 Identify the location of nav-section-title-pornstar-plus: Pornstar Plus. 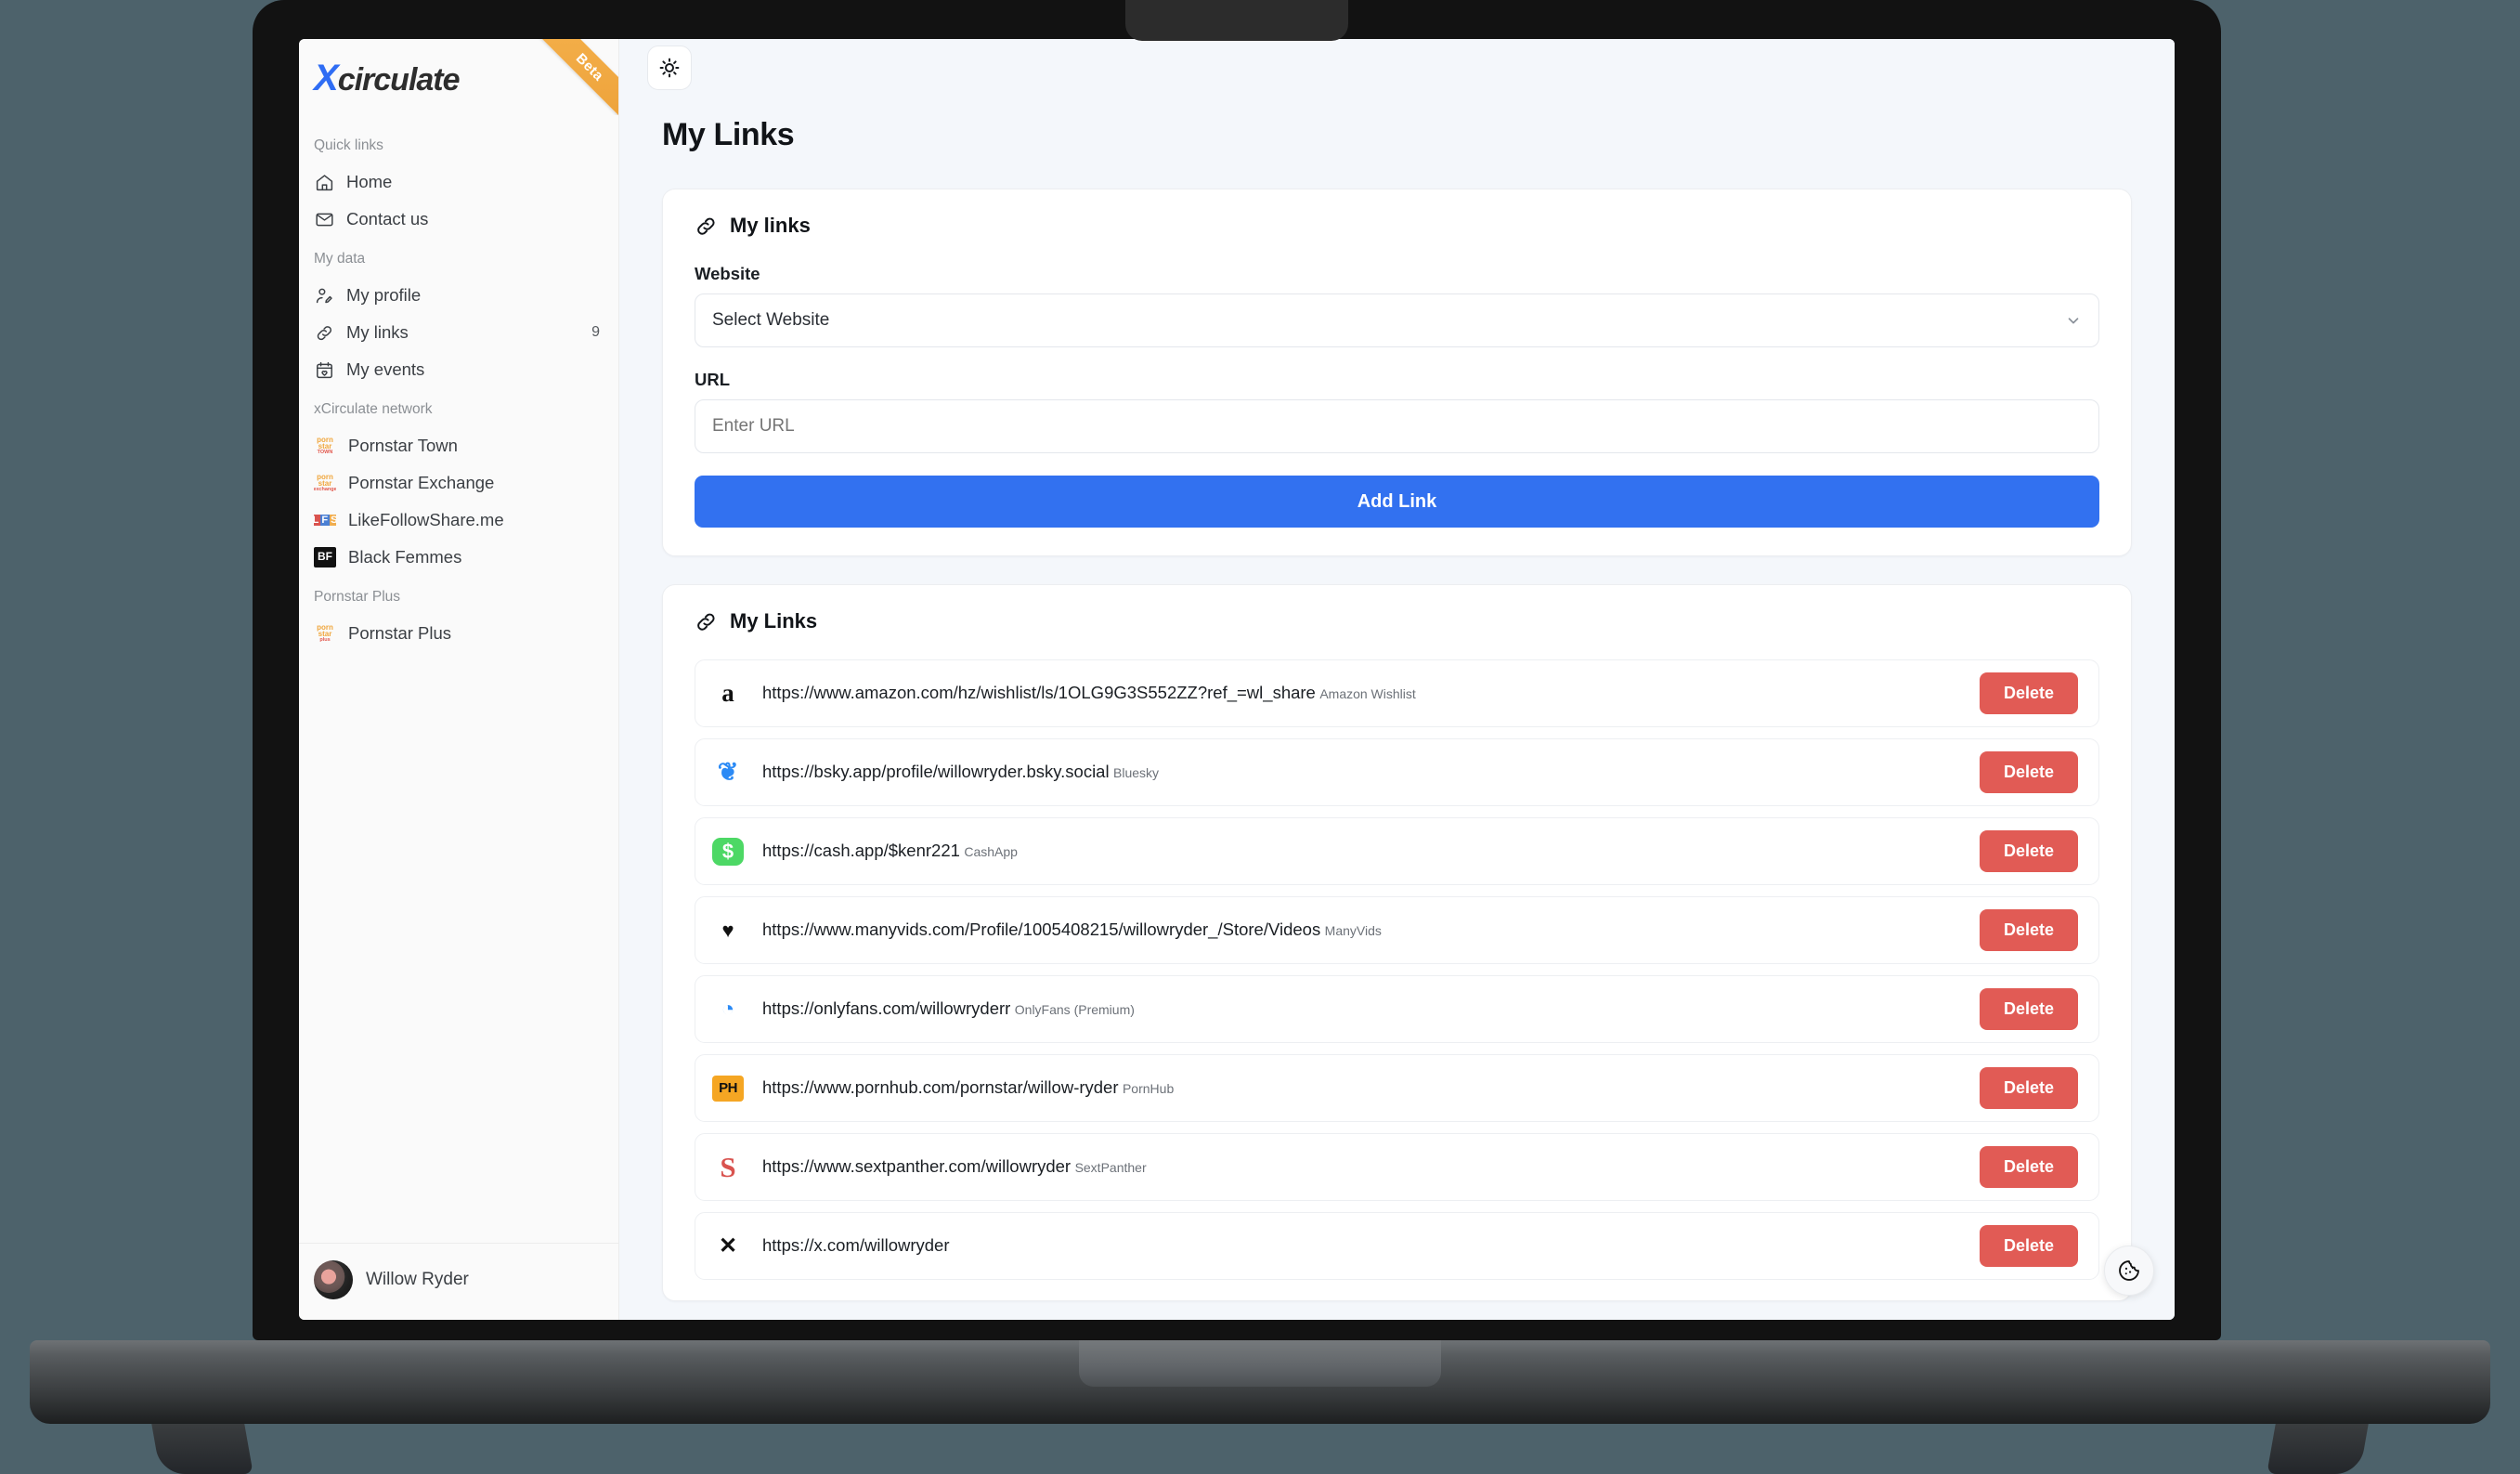
(357, 597).